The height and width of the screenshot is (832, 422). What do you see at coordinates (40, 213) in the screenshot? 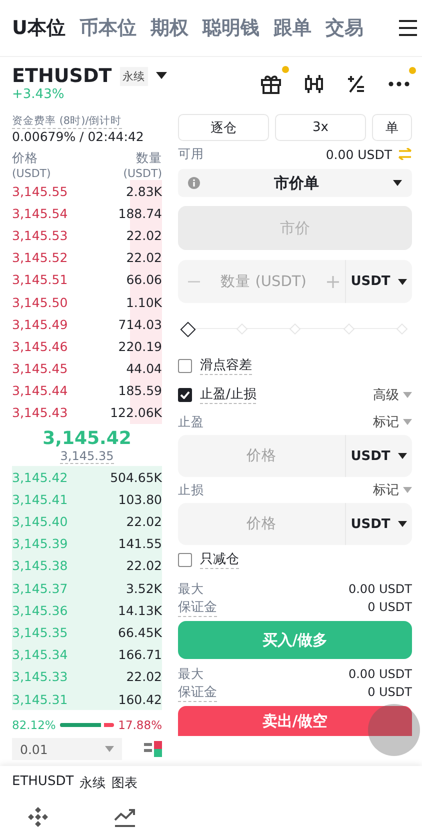
I see `ask-price: 3,145.54` at bounding box center [40, 213].